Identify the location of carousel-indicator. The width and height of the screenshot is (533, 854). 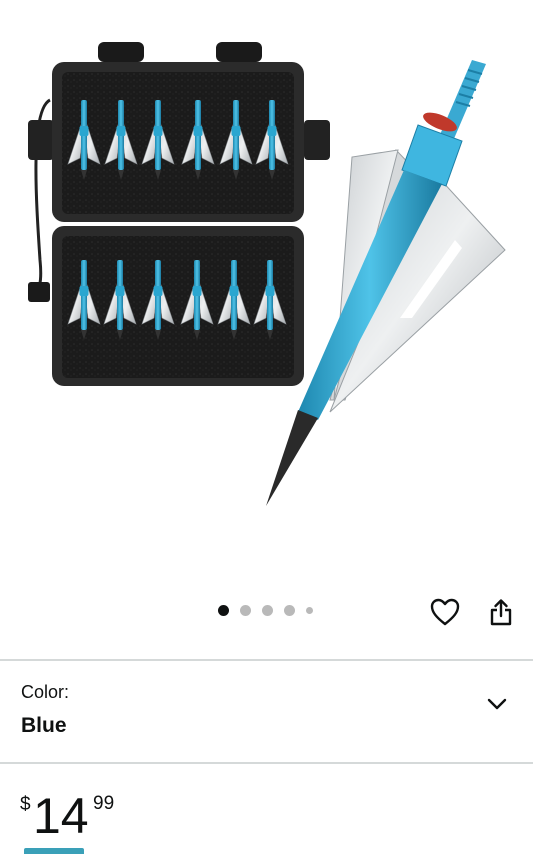
(271, 610).